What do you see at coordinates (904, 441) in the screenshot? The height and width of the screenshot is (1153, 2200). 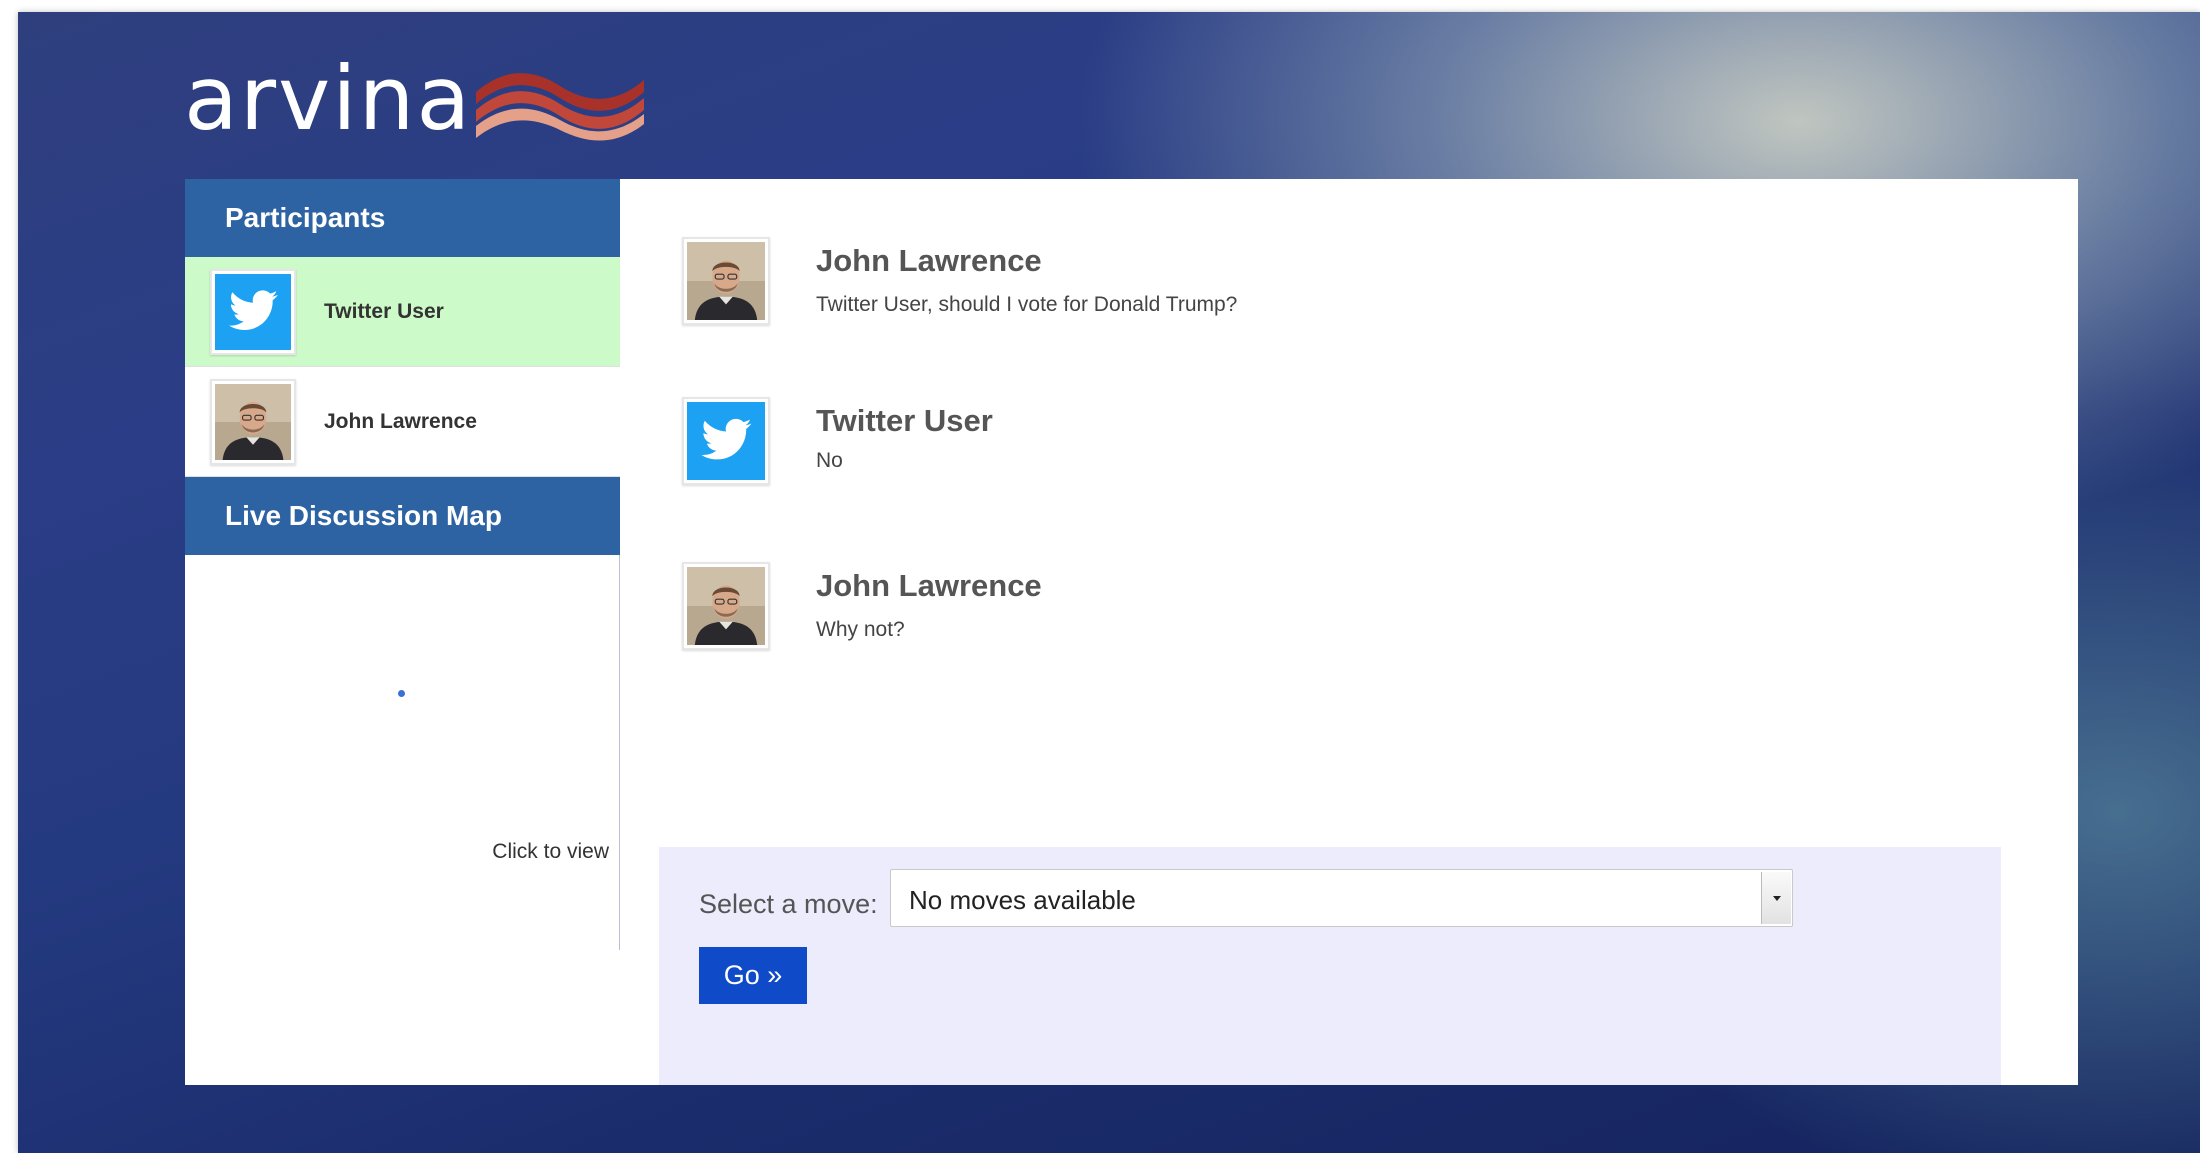 I see `message-body: Twitter User No` at bounding box center [904, 441].